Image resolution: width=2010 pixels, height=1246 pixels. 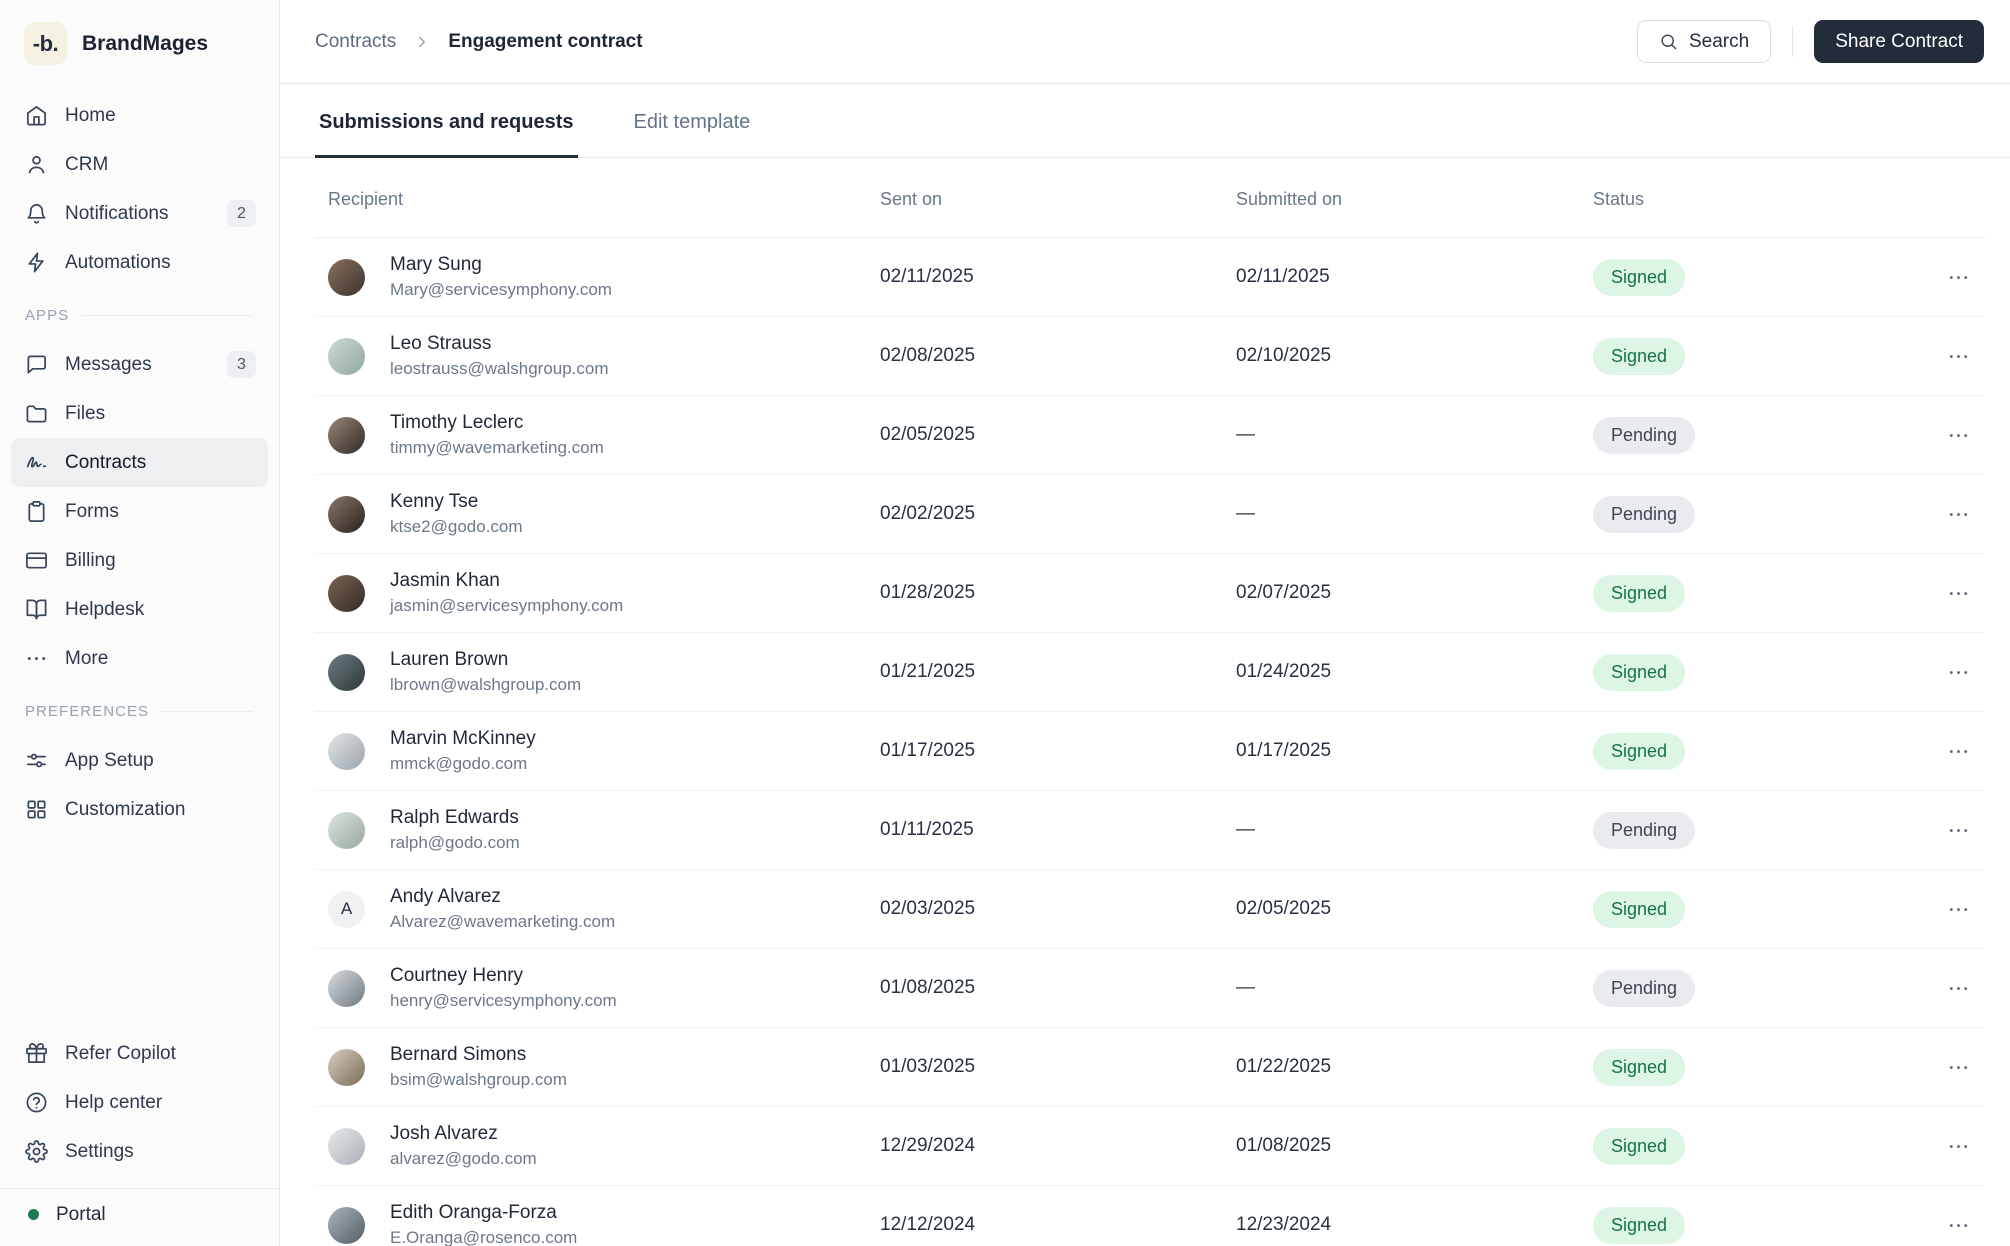 I want to click on column-header-recipient: Recipient, so click(x=366, y=199).